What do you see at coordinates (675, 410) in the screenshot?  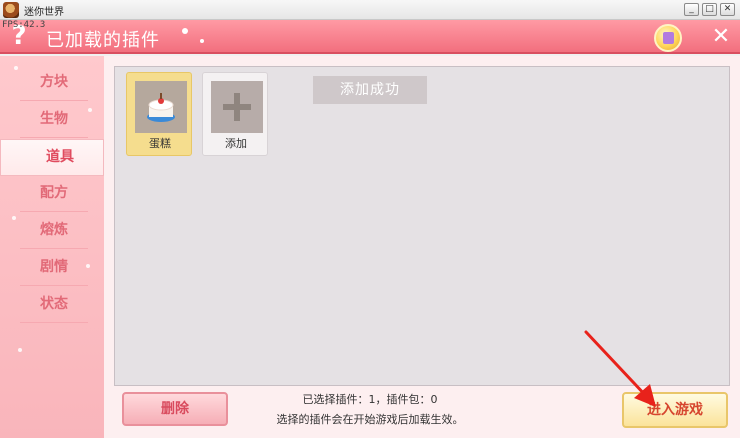 I see `enter-game-button: 进入游戏` at bounding box center [675, 410].